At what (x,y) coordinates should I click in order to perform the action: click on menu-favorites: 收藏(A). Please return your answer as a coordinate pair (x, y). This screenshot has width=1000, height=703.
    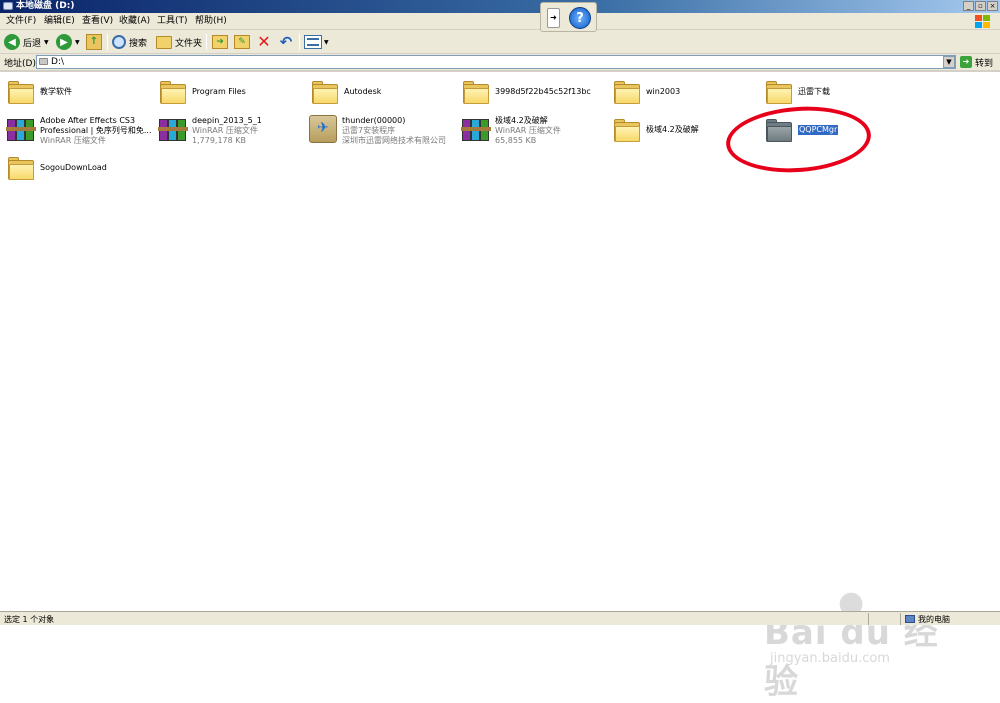
    Looking at the image, I should click on (134, 21).